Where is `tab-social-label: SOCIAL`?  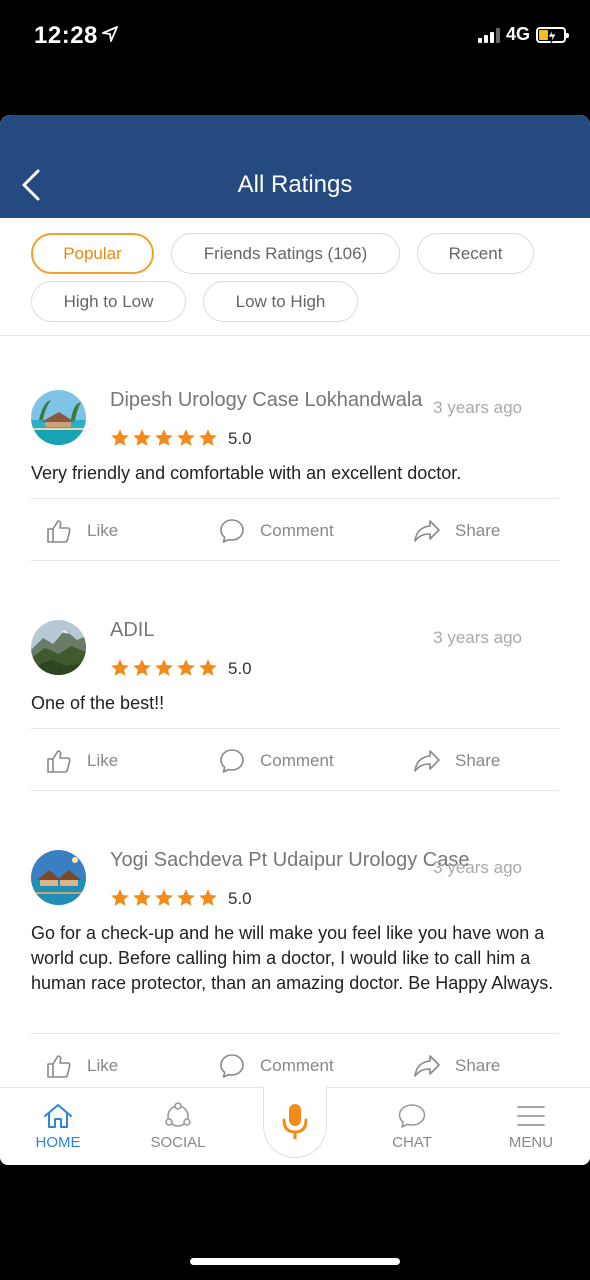 tab-social-label: SOCIAL is located at coordinates (178, 1142).